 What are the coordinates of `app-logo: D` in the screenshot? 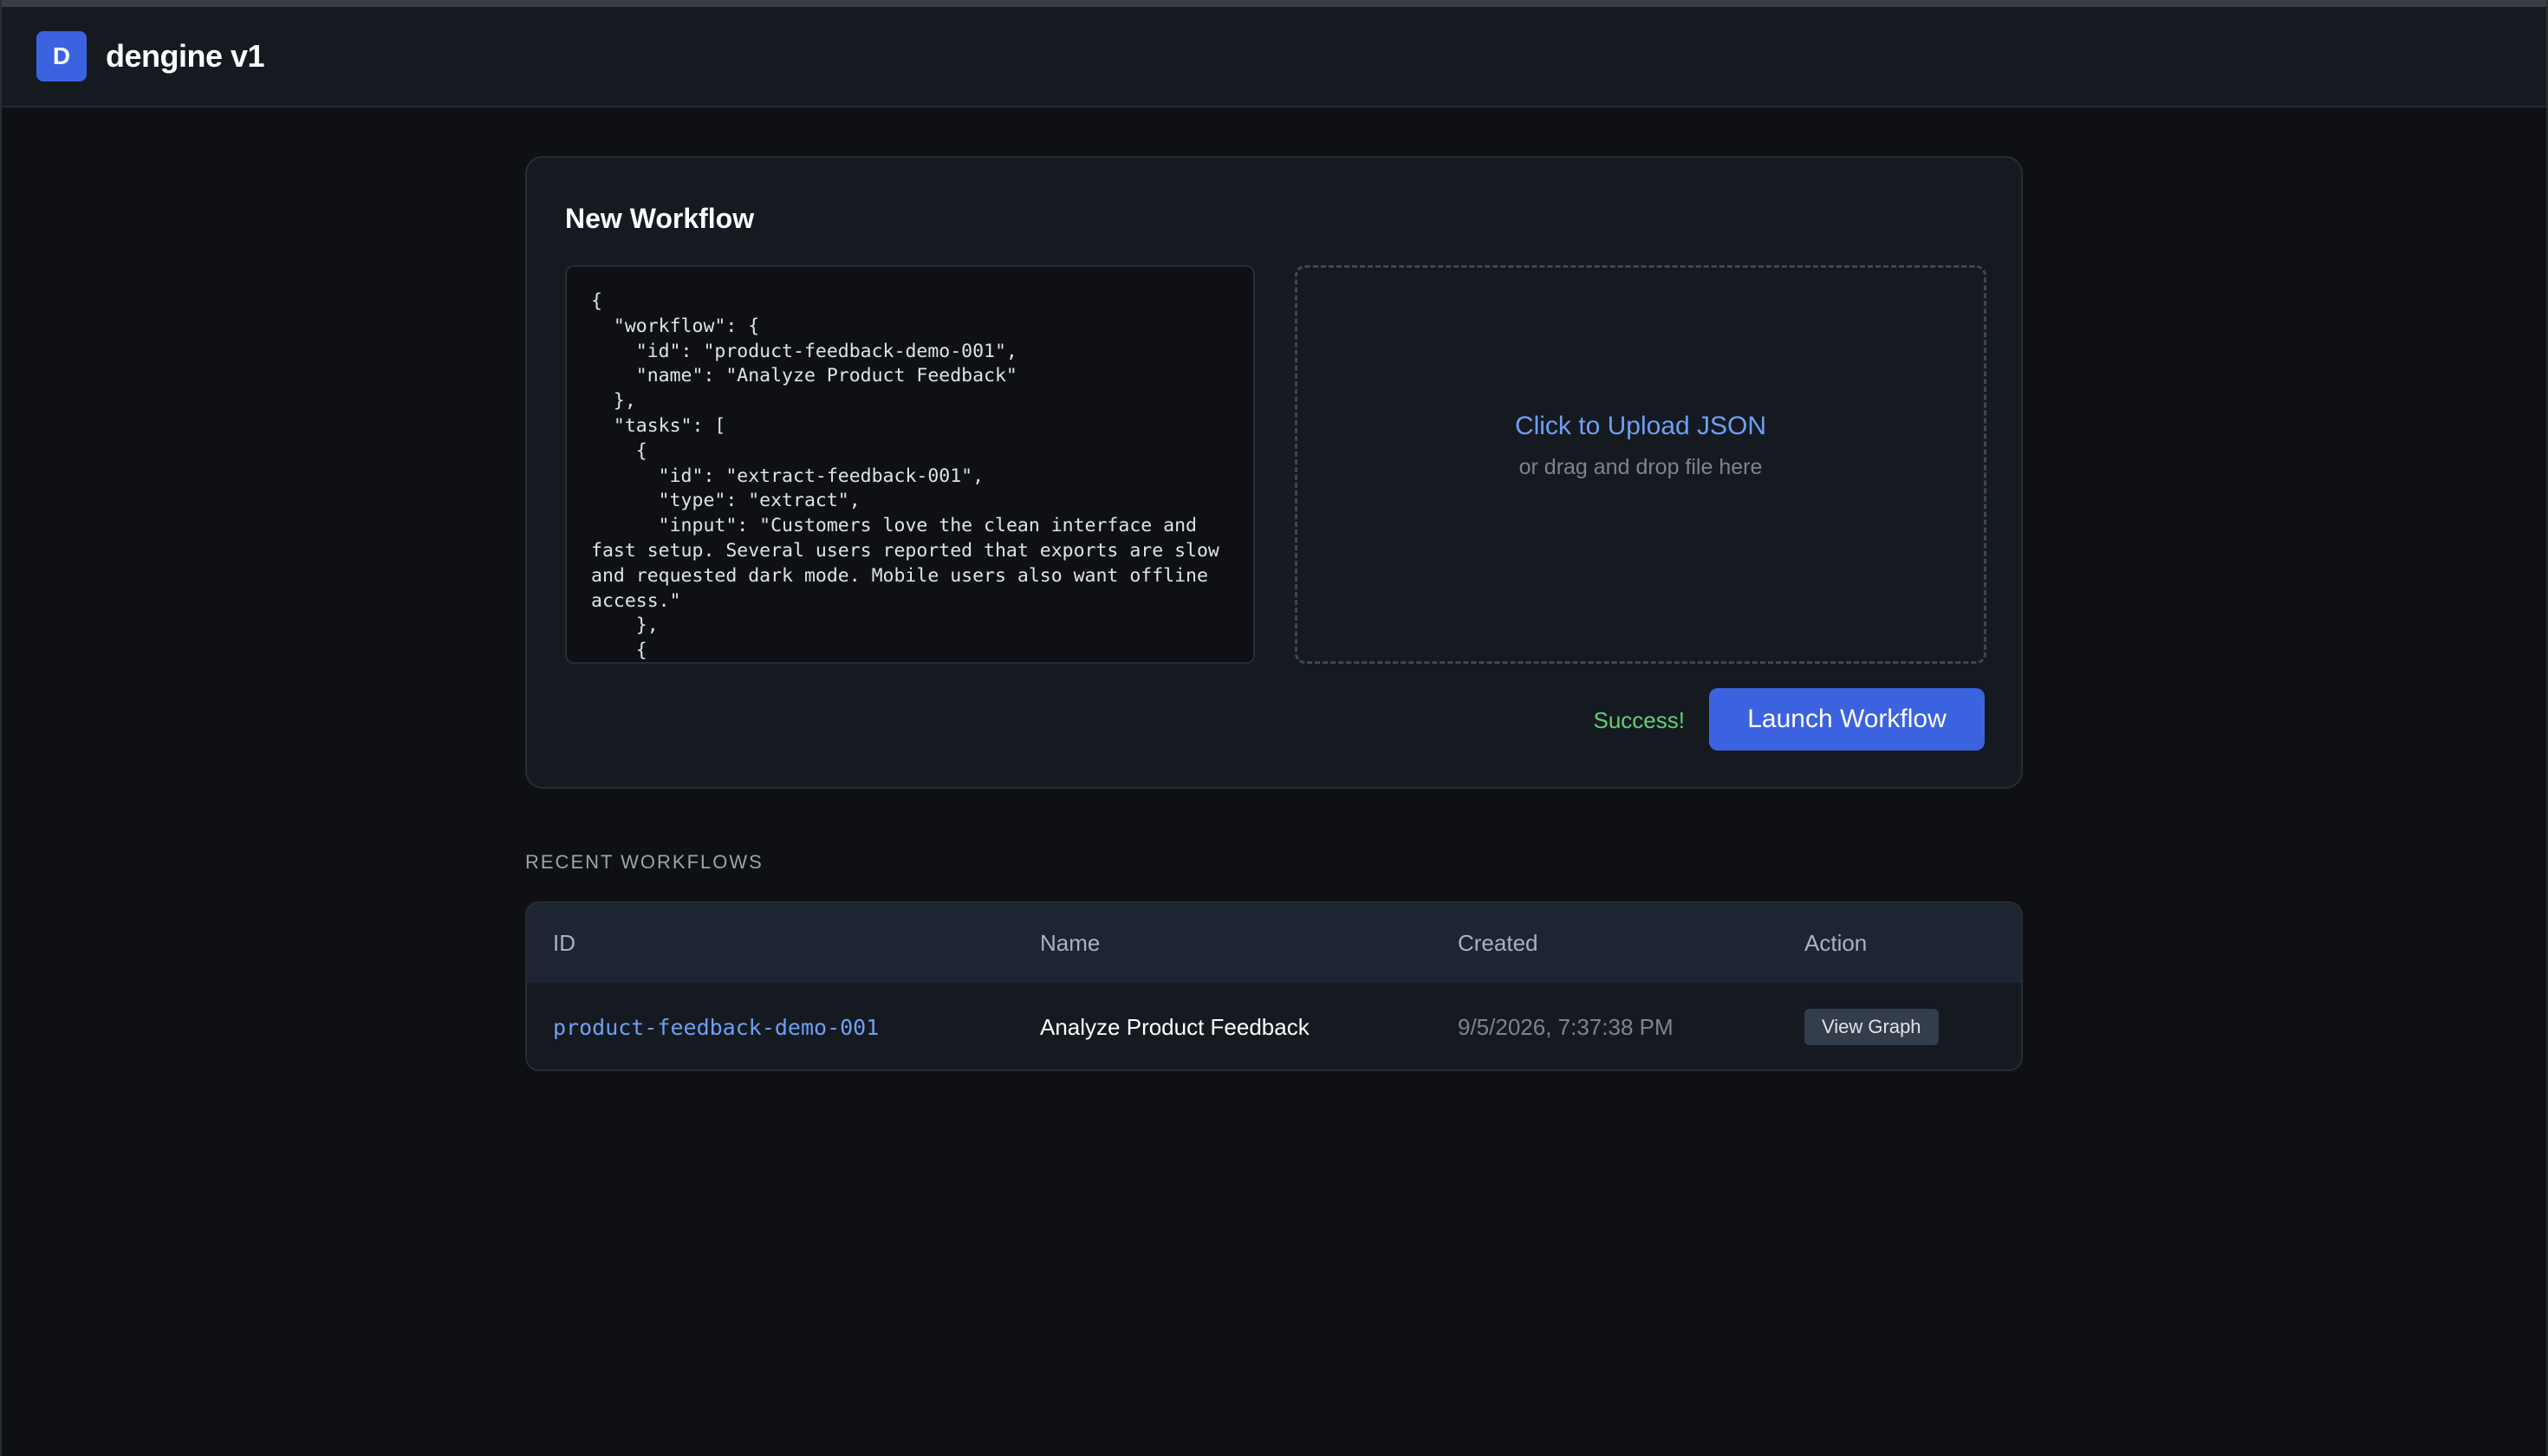 It's located at (61, 56).